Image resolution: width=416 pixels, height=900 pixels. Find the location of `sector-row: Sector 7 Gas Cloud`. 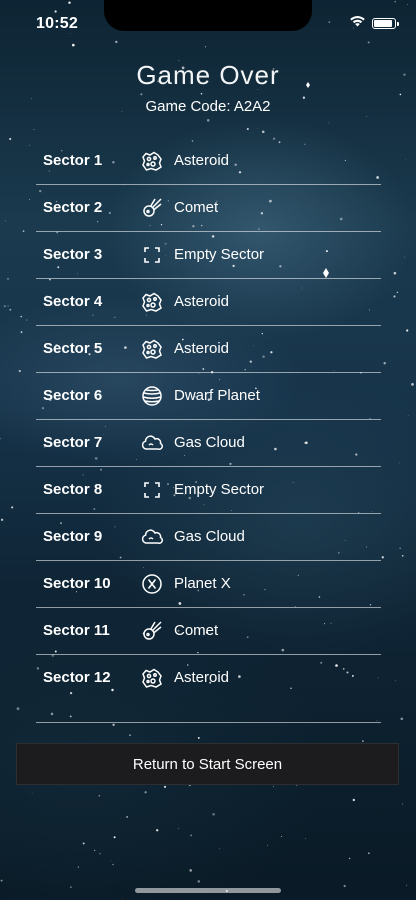

sector-row: Sector 7 Gas Cloud is located at coordinates (208, 443).